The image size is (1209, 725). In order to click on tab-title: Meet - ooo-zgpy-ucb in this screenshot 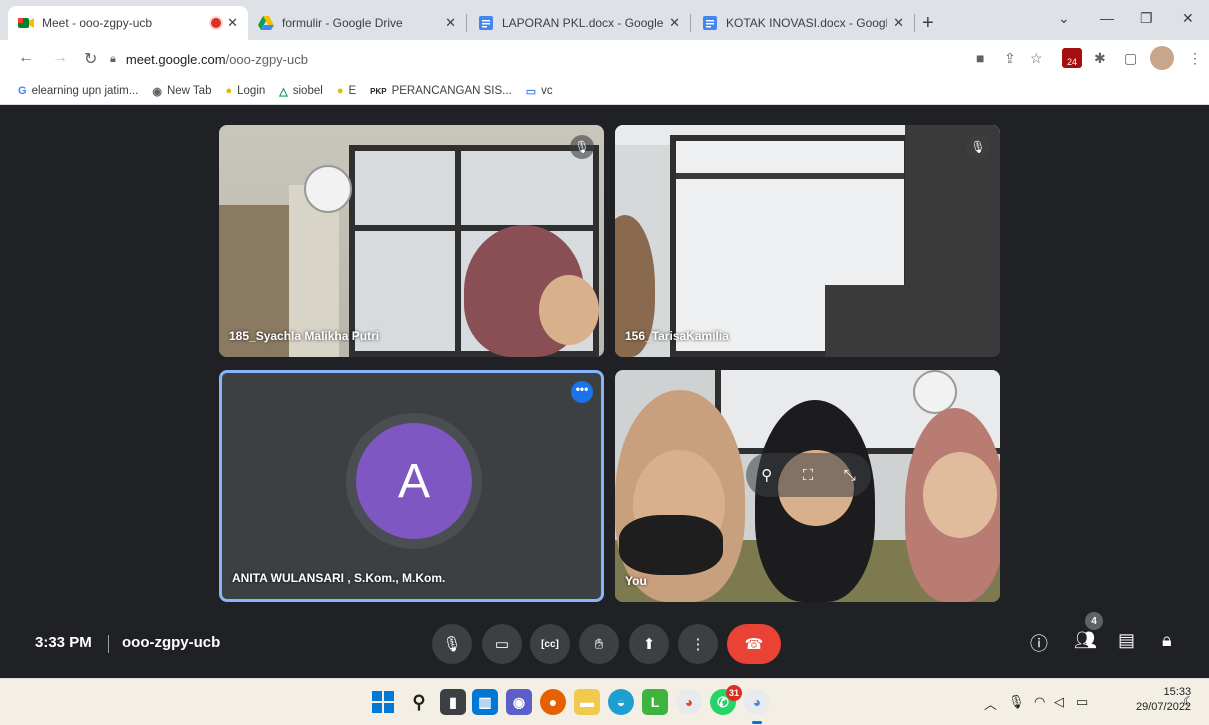, I will do `click(97, 23)`.